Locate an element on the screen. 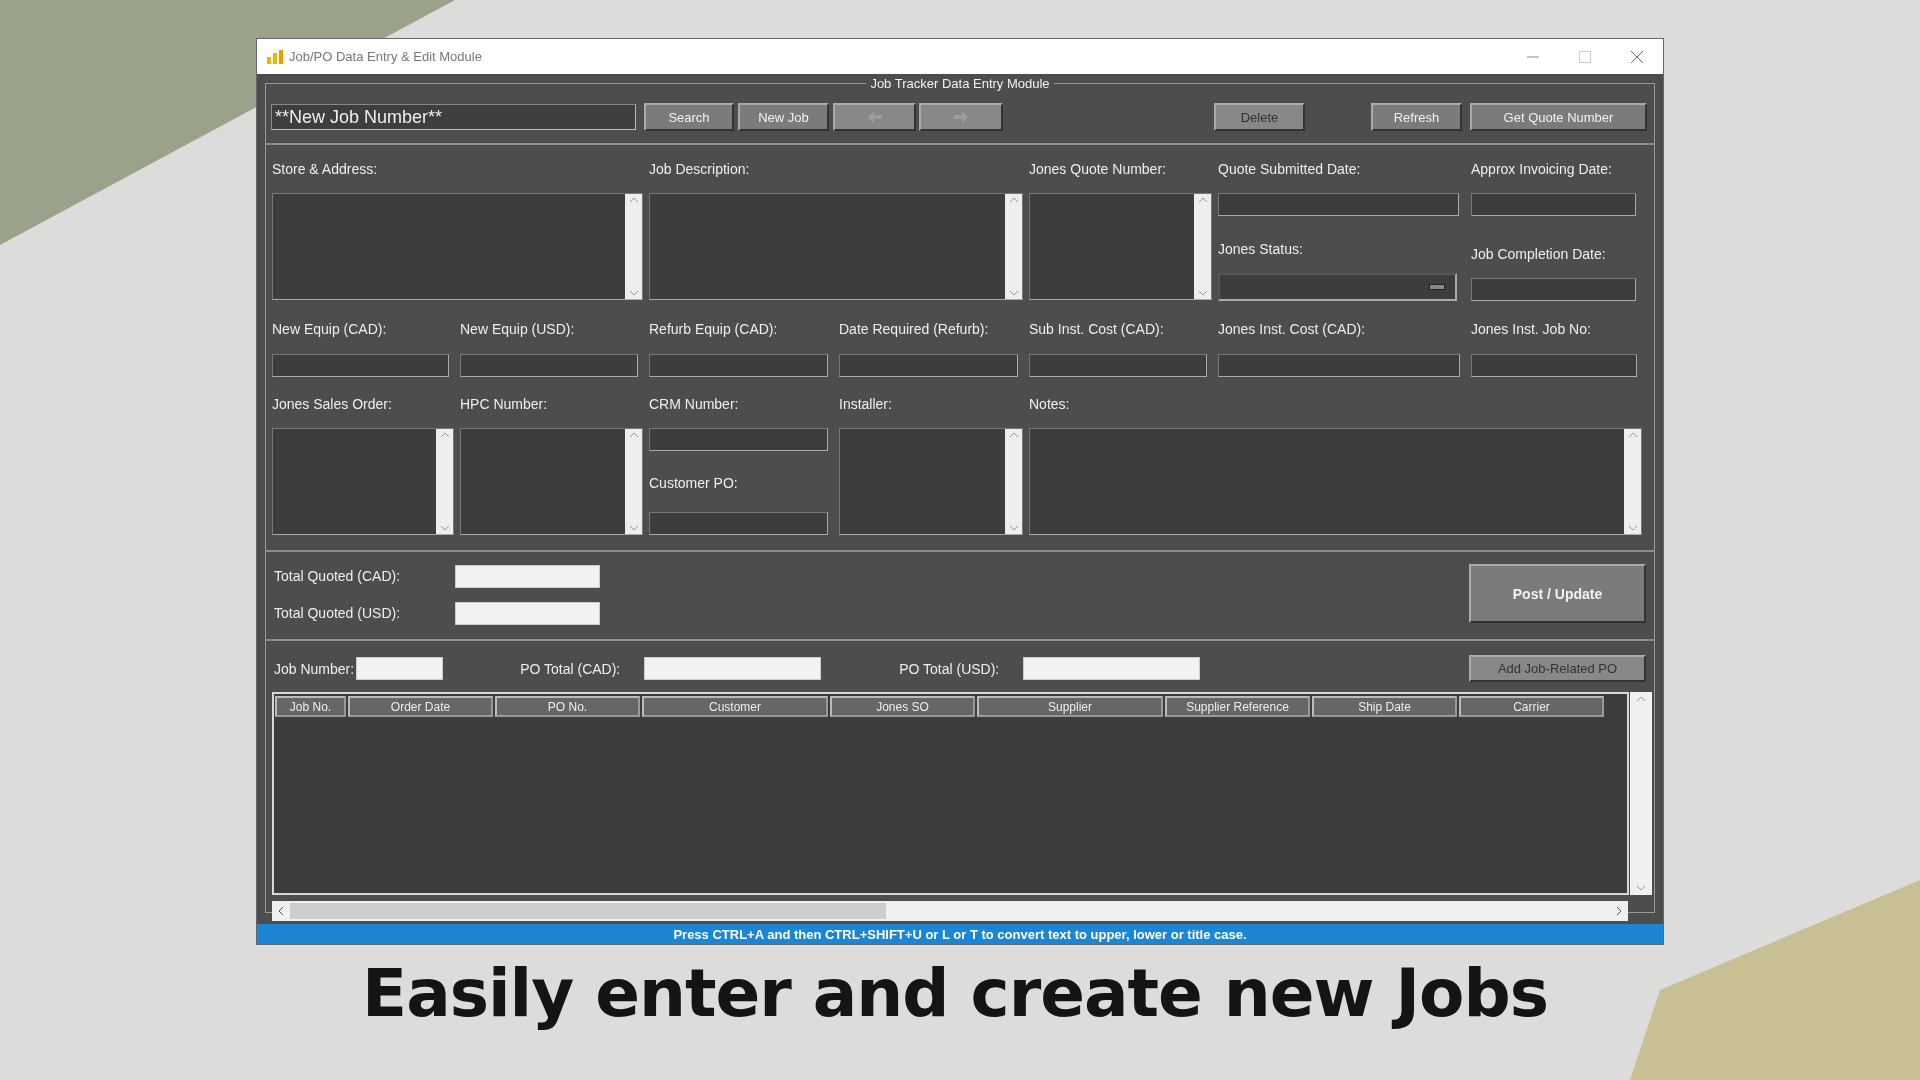 This screenshot has width=1920, height=1080. field-label: Job Number: is located at coordinates (314, 669).